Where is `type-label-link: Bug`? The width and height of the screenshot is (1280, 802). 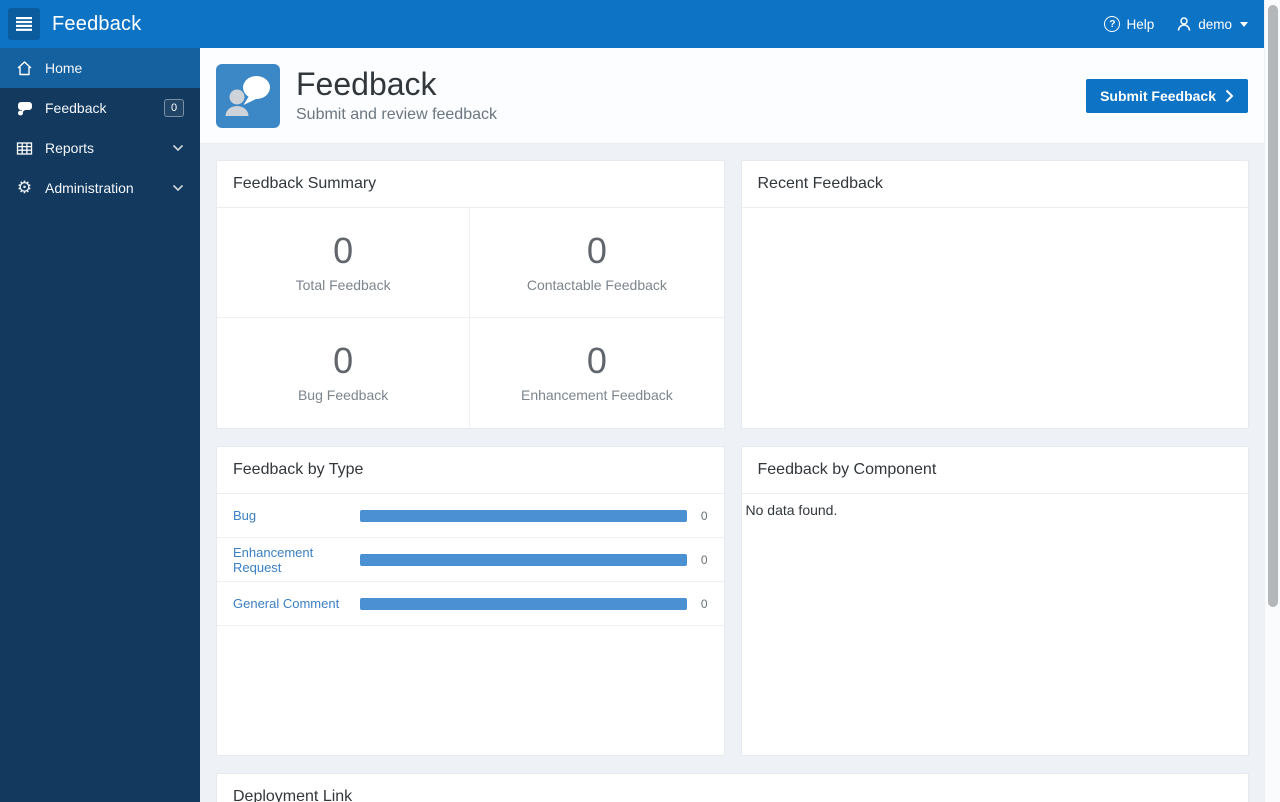
type-label-link: Bug is located at coordinates (296, 515).